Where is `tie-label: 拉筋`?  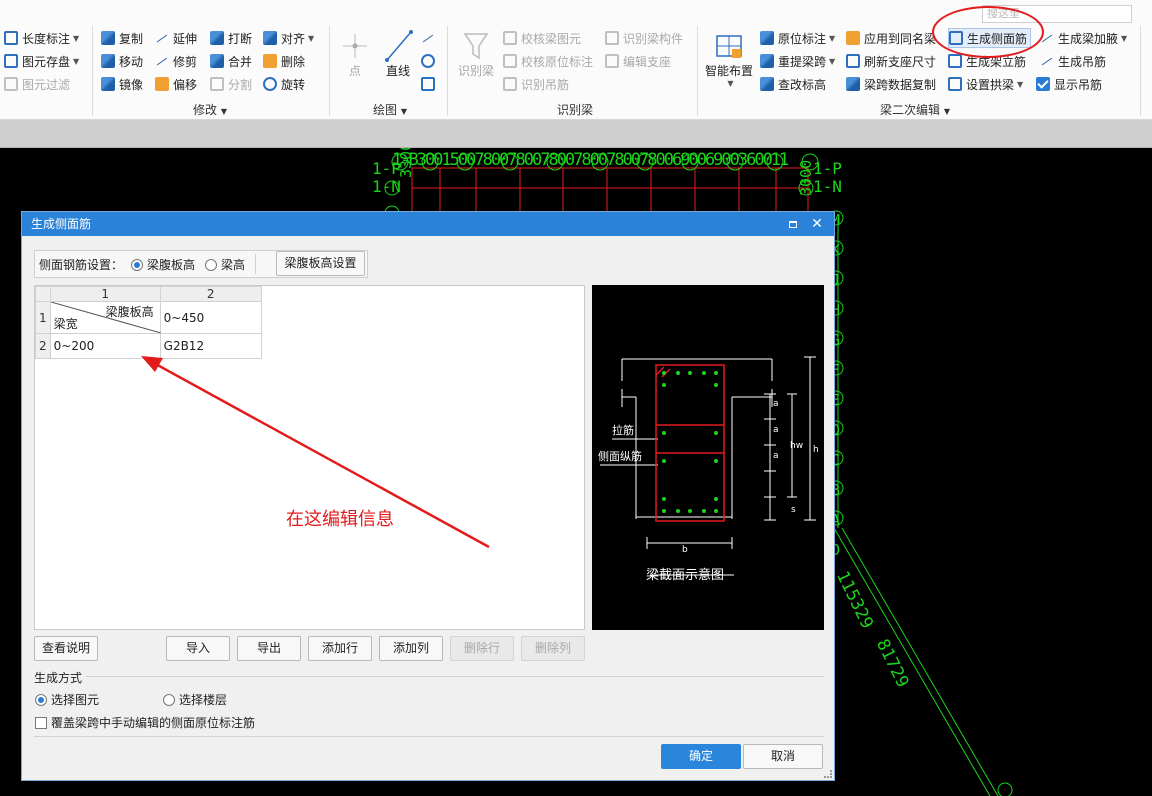 tie-label: 拉筋 is located at coordinates (623, 430).